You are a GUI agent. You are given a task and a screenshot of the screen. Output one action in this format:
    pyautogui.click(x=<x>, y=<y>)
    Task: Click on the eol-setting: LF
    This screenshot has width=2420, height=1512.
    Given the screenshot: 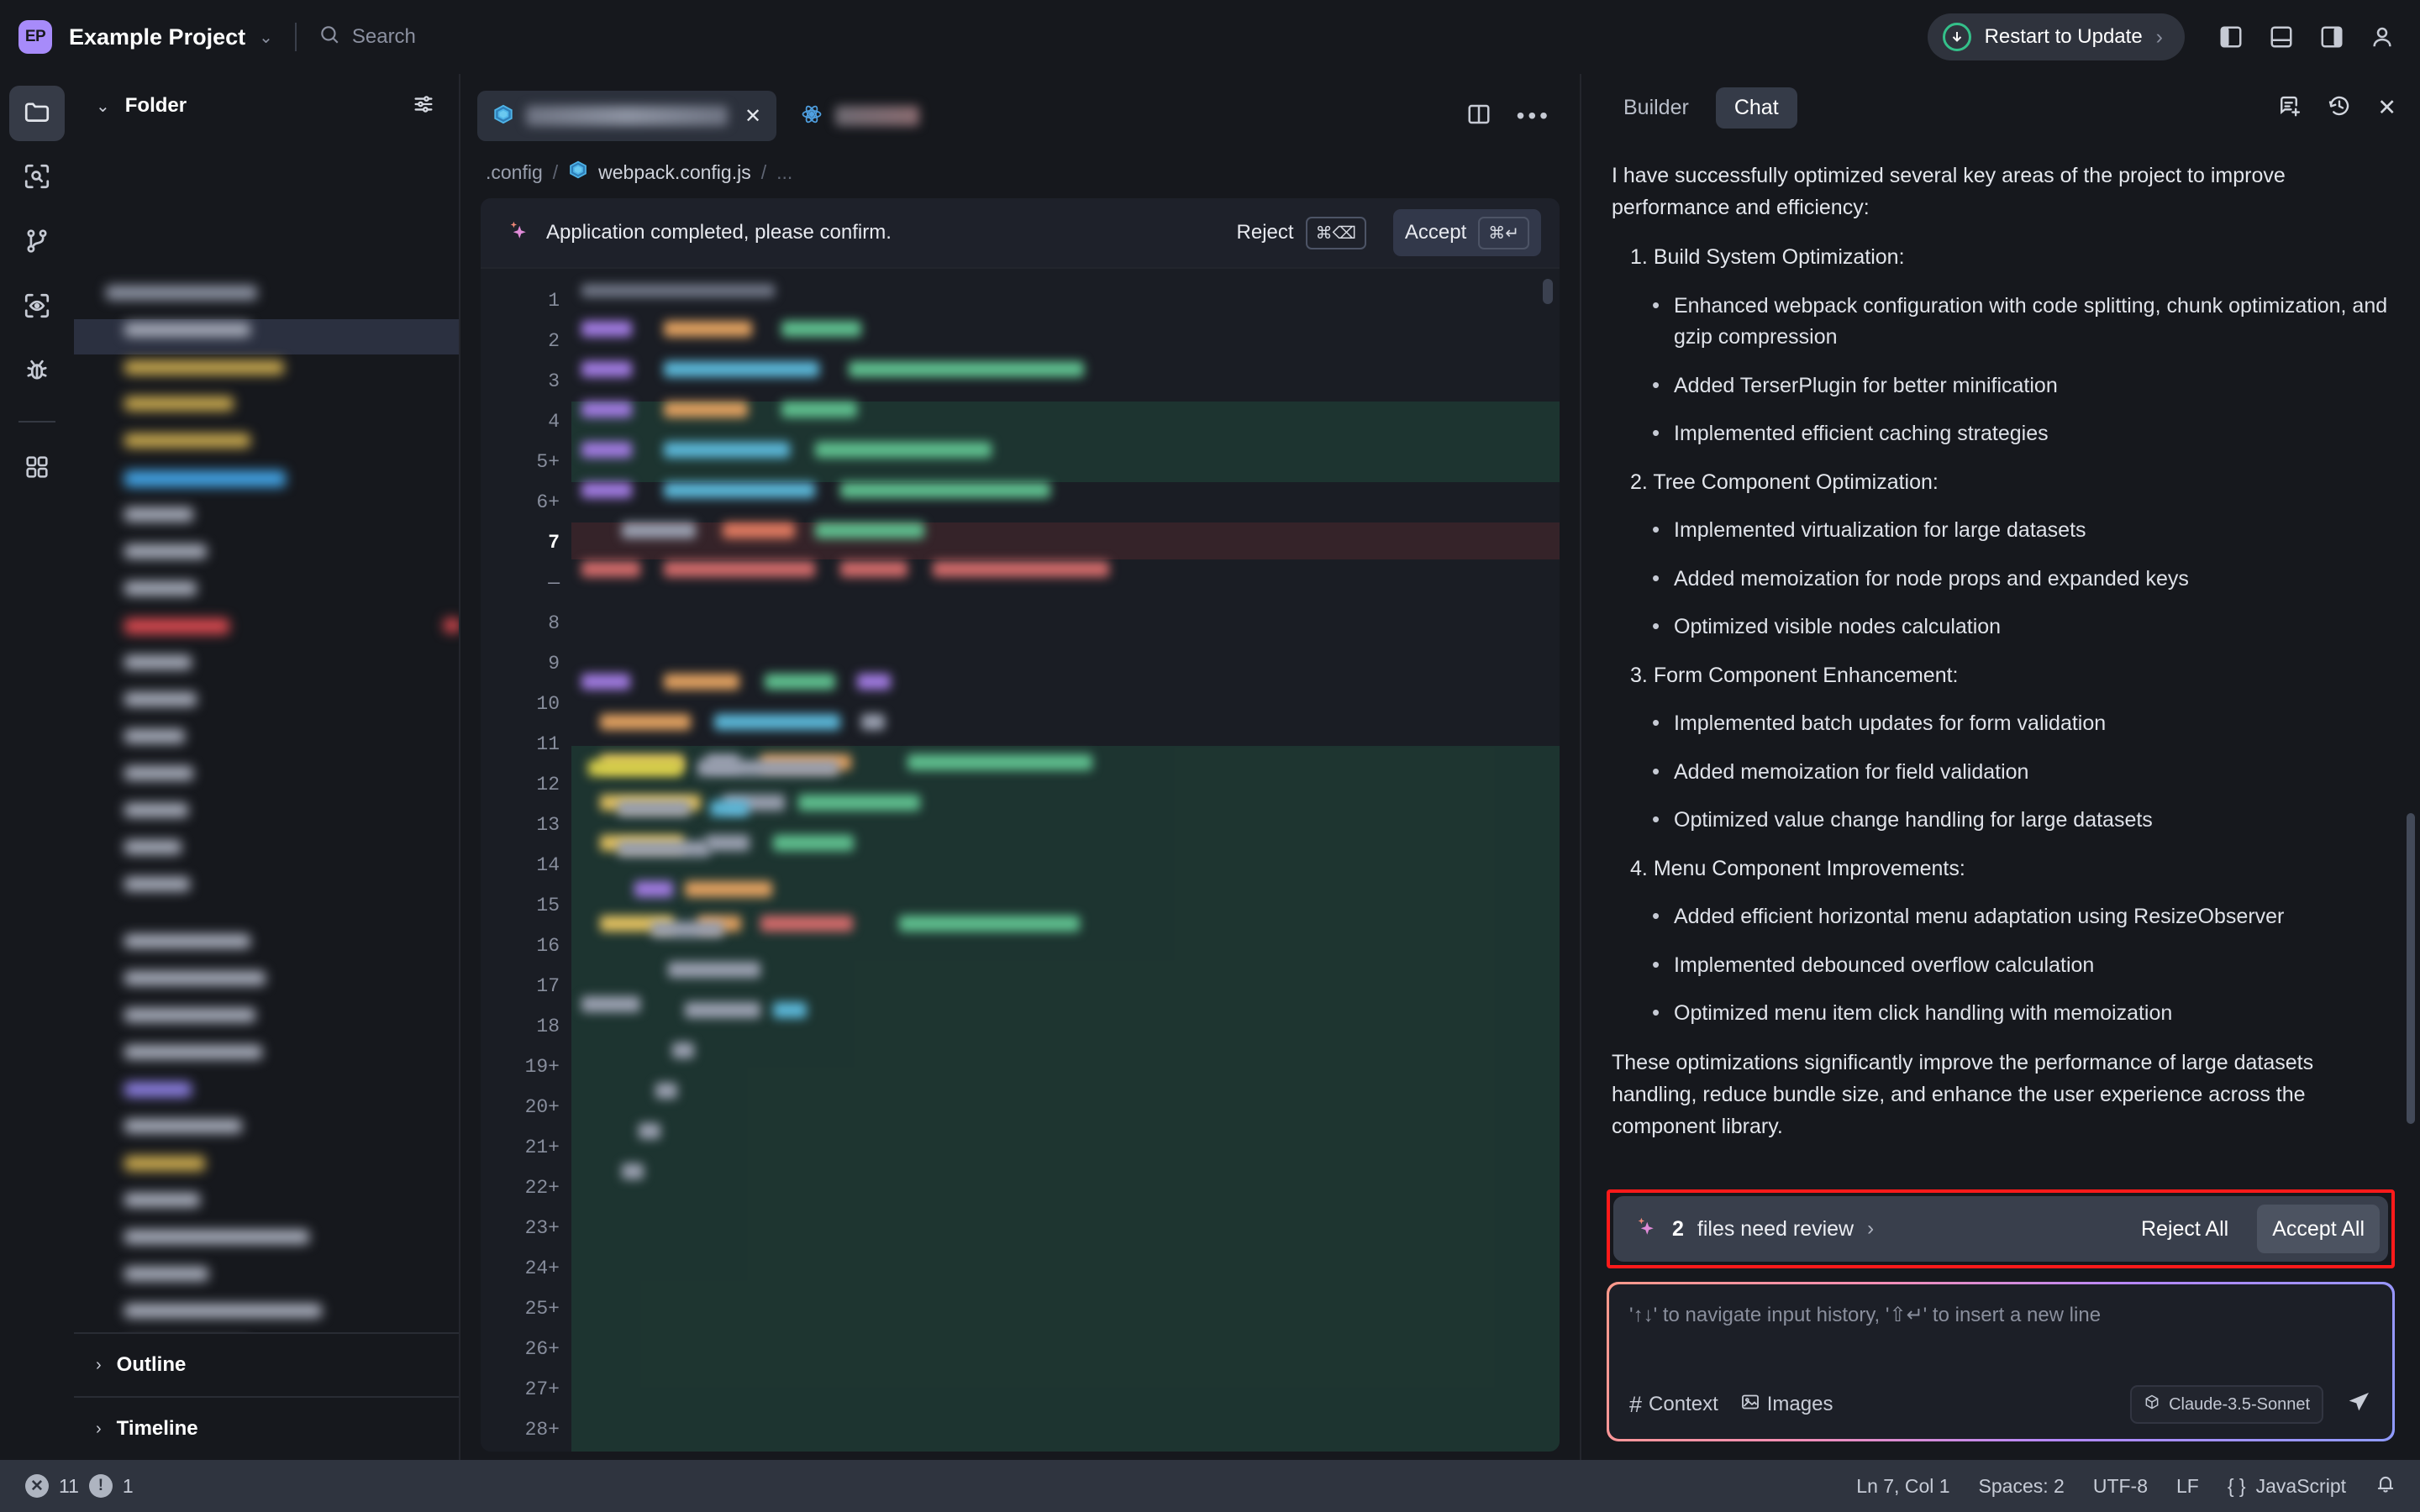 What is the action you would take?
    pyautogui.click(x=2187, y=1486)
    